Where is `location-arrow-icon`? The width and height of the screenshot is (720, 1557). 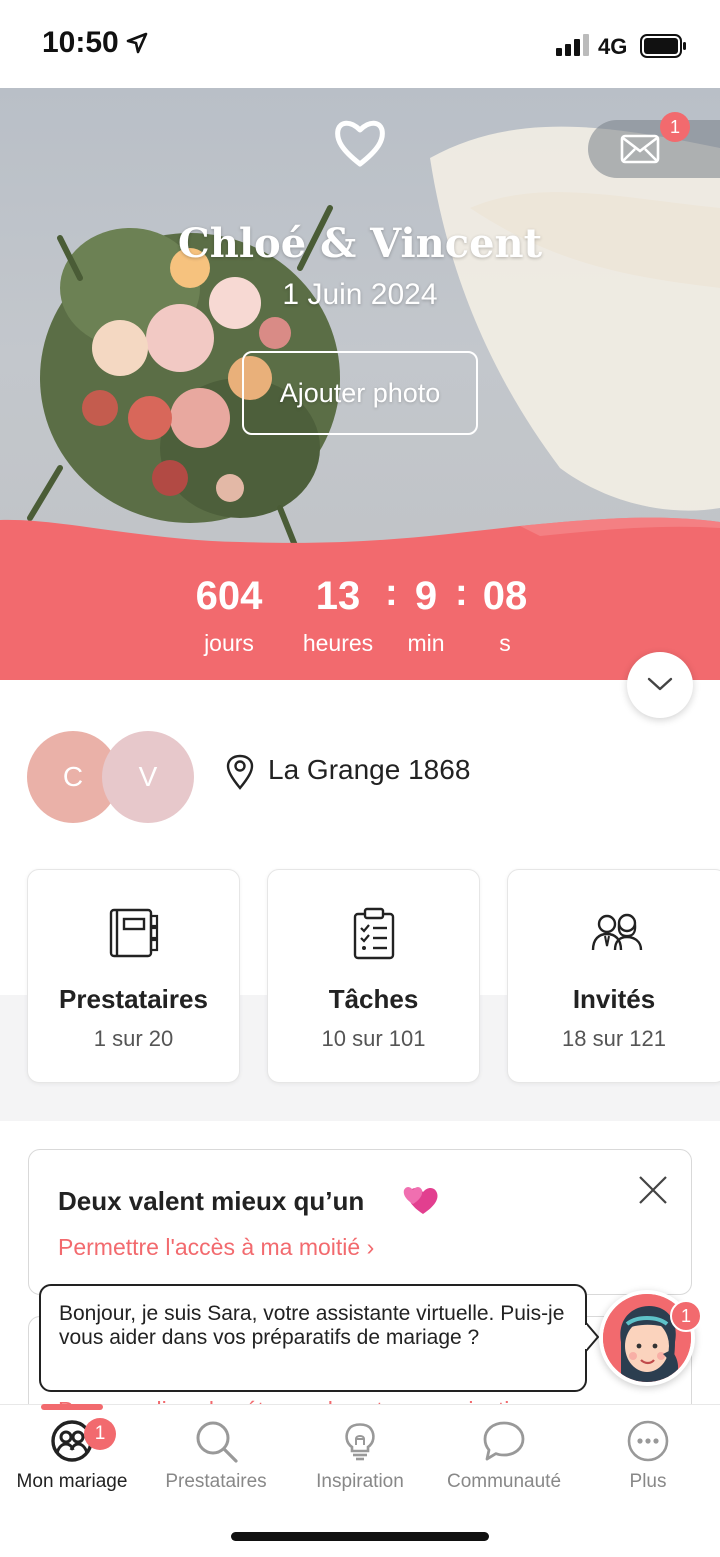 location-arrow-icon is located at coordinates (137, 43).